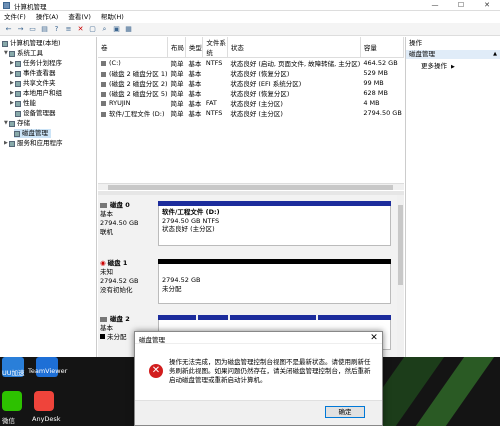  What do you see at coordinates (23, 53) in the screenshot?
I see `tree-system-tools: ▼ 系统工具` at bounding box center [23, 53].